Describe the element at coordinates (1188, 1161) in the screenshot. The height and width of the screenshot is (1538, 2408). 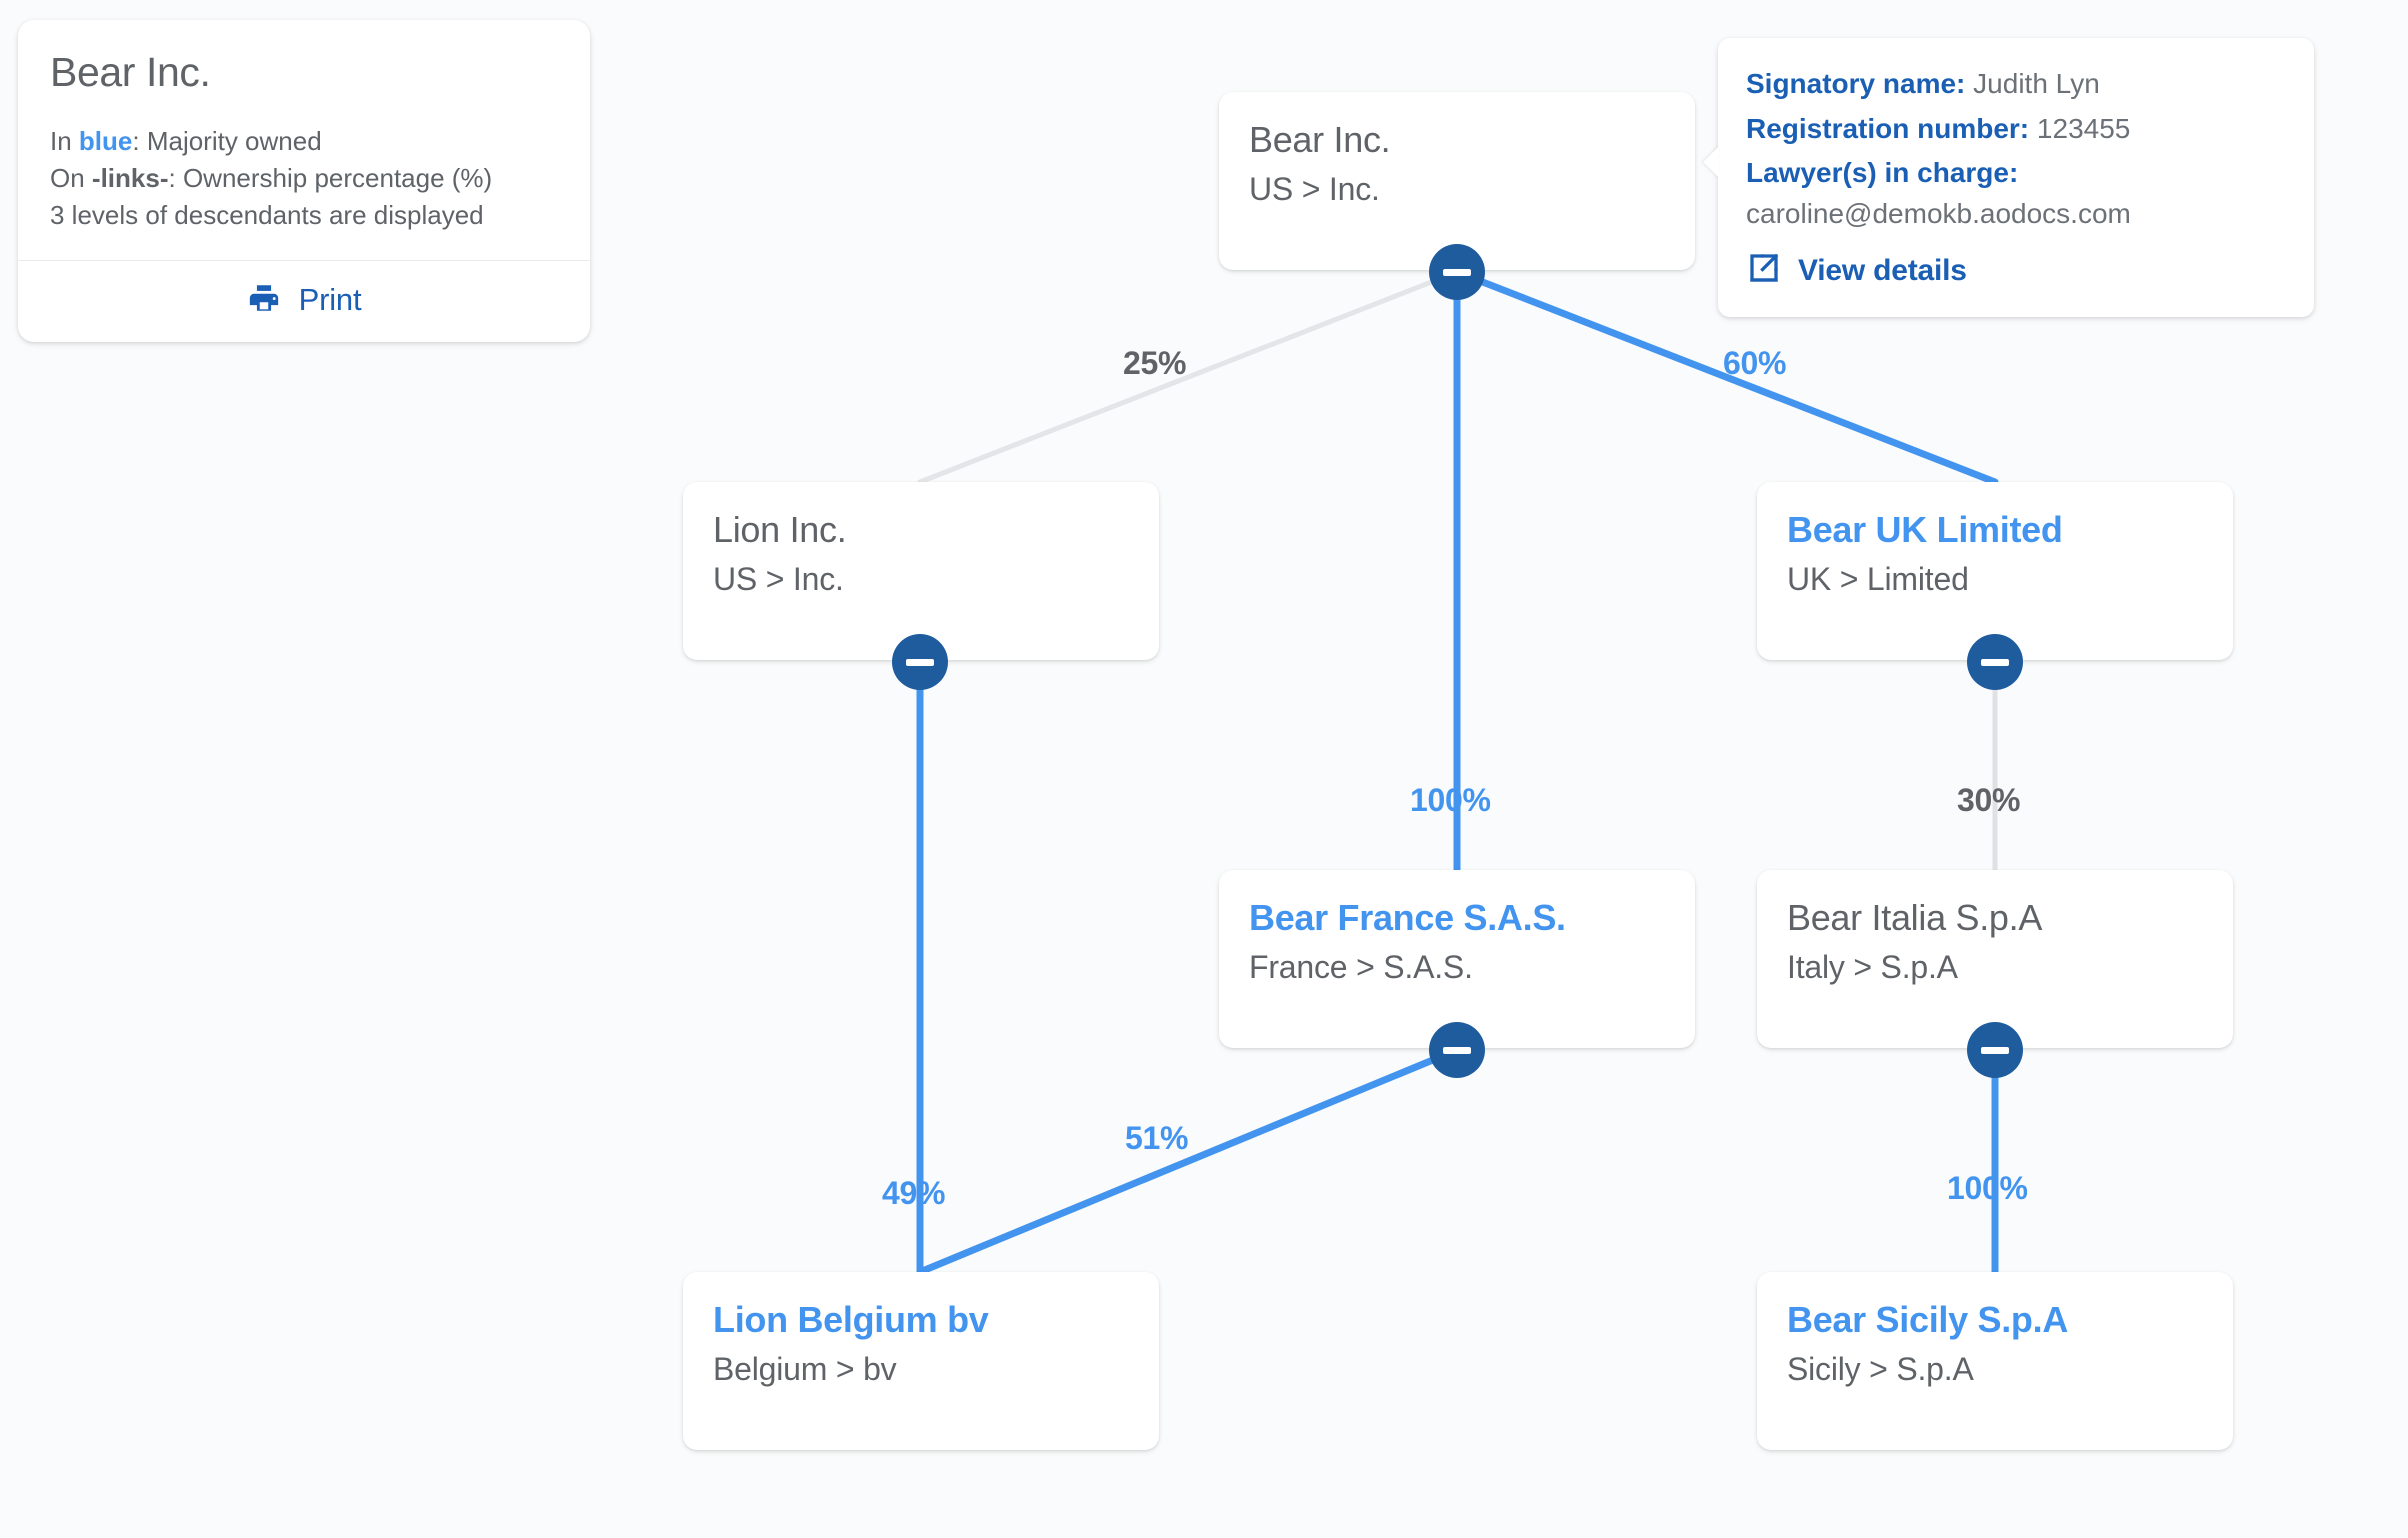
I see `edge-bear-france-lion-belgium` at that location.